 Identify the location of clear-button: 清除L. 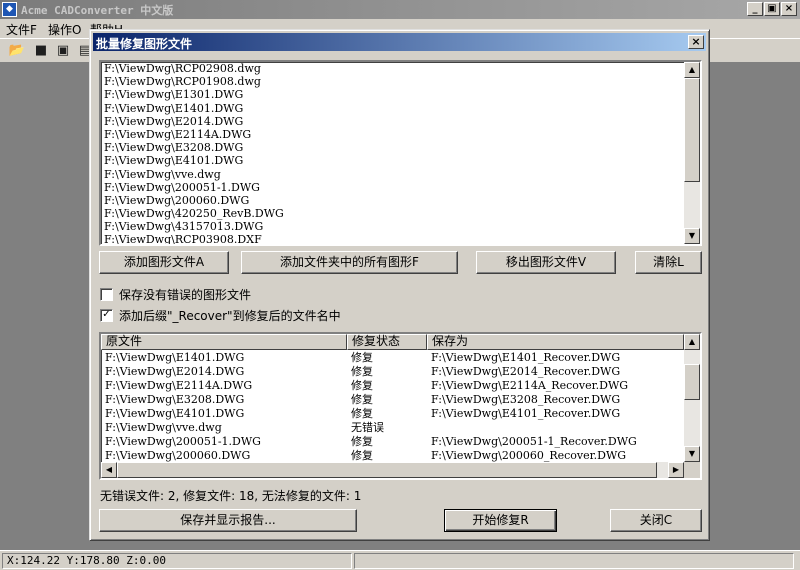
(668, 262).